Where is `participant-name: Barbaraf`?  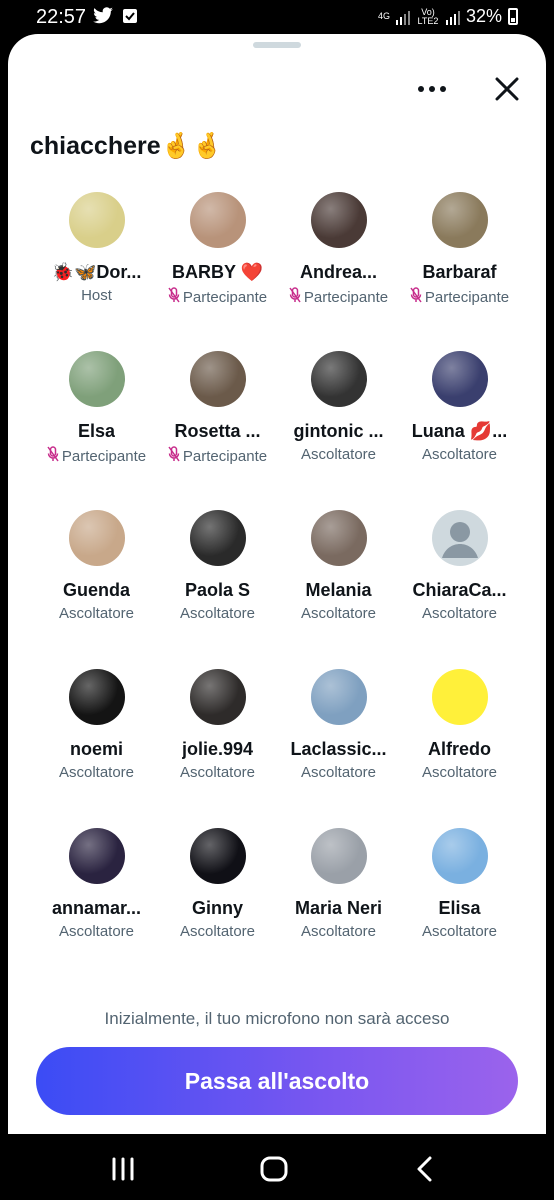
participant-name: Barbaraf is located at coordinates (459, 272).